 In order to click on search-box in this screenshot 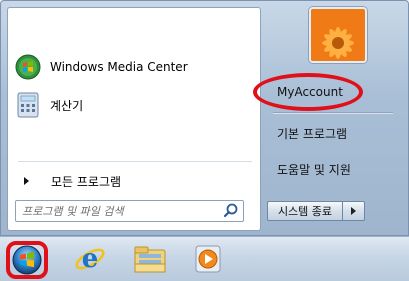, I will do `click(129, 211)`.